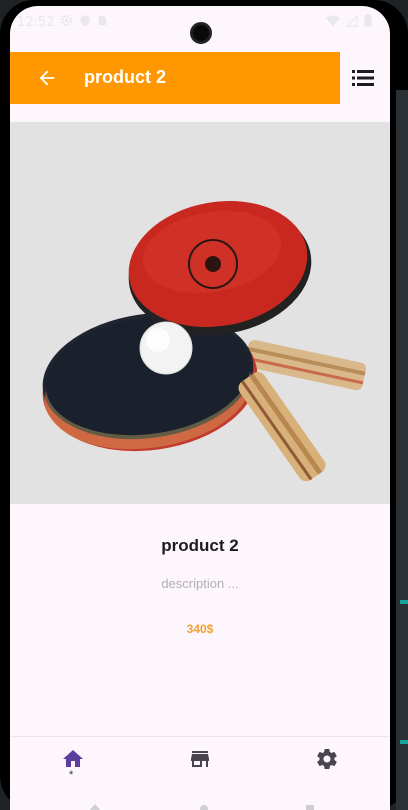  I want to click on list-icon, so click(363, 78).